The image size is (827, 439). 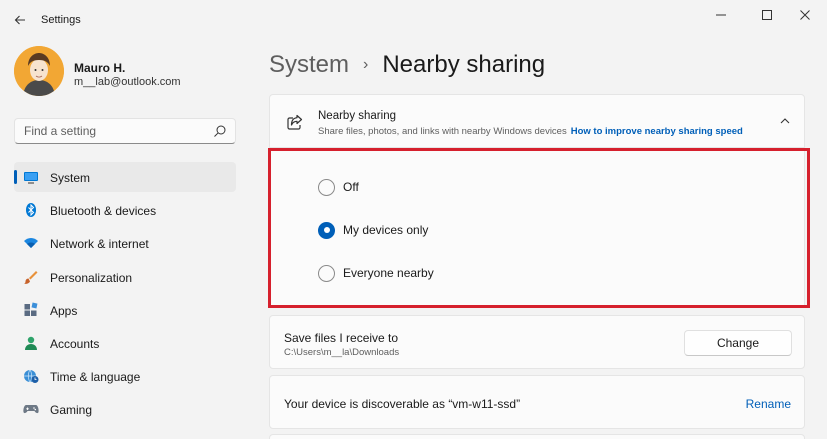 I want to click on back-button, so click(x=20, y=20).